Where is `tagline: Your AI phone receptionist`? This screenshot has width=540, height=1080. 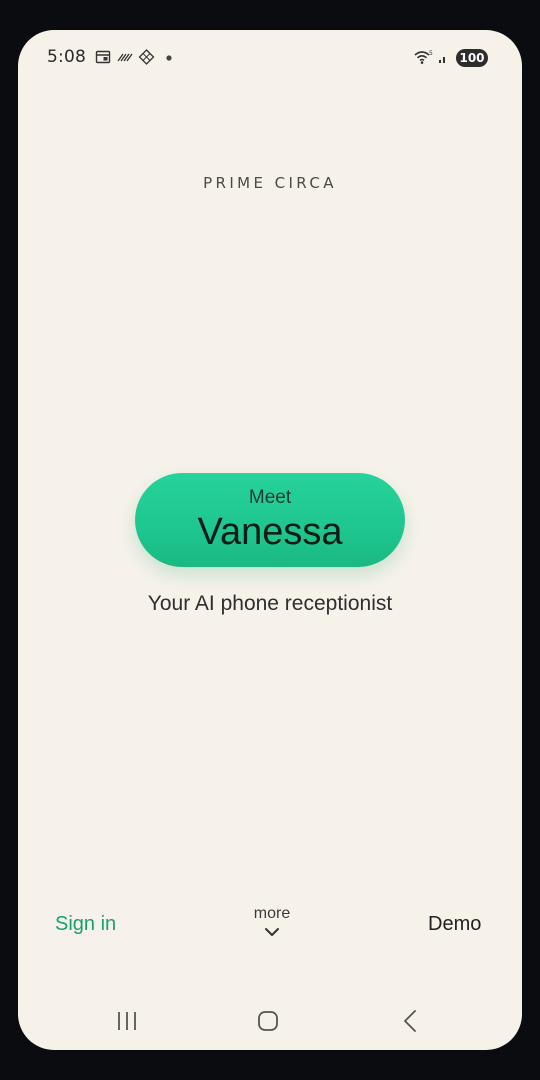
tagline: Your AI phone receptionist is located at coordinates (270, 603).